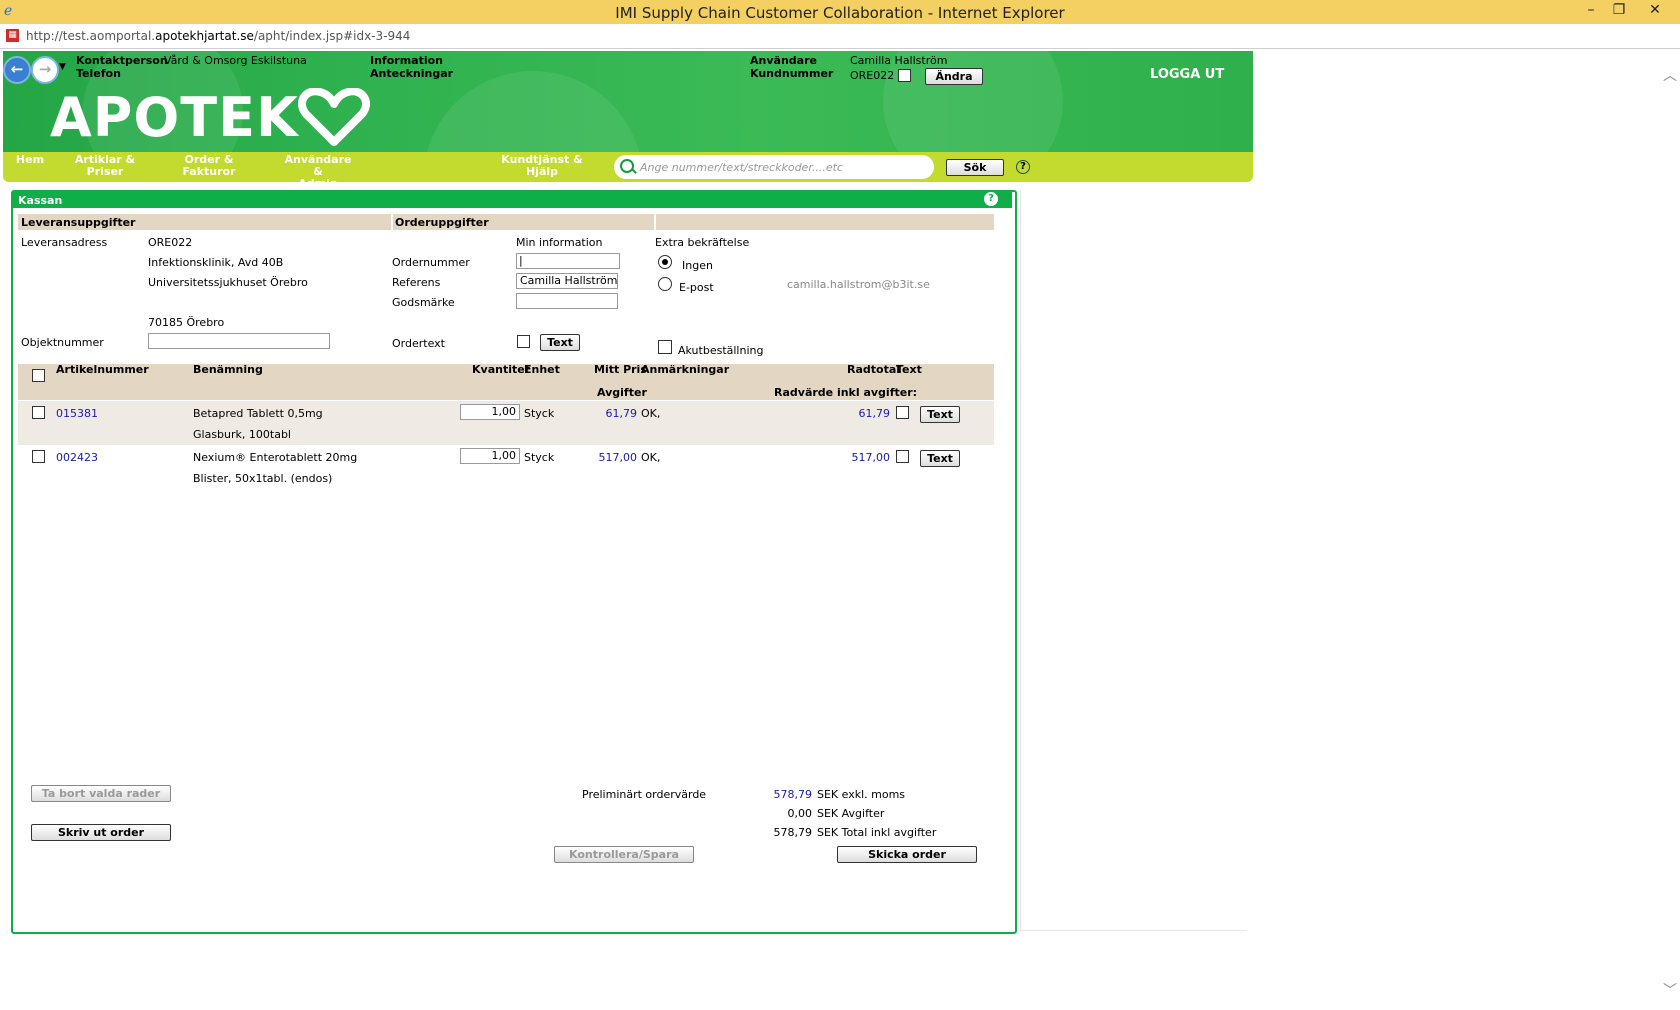 The height and width of the screenshot is (1010, 1680). Describe the element at coordinates (1670, 75) in the screenshot. I see `scroll-up-icon: ︿` at that location.